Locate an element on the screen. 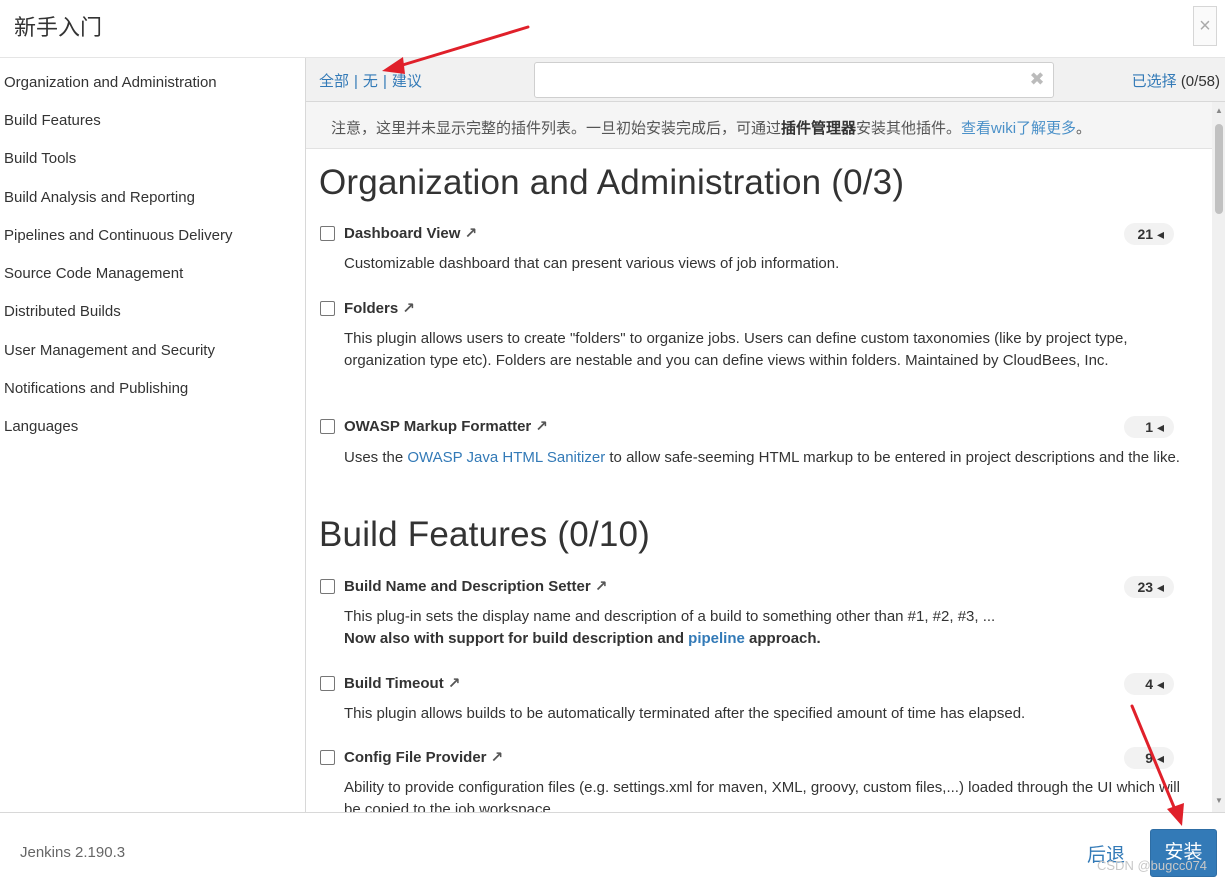 This screenshot has height=881, width=1225. plugin-name-link: Config File Provider ↗ is located at coordinates (423, 757).